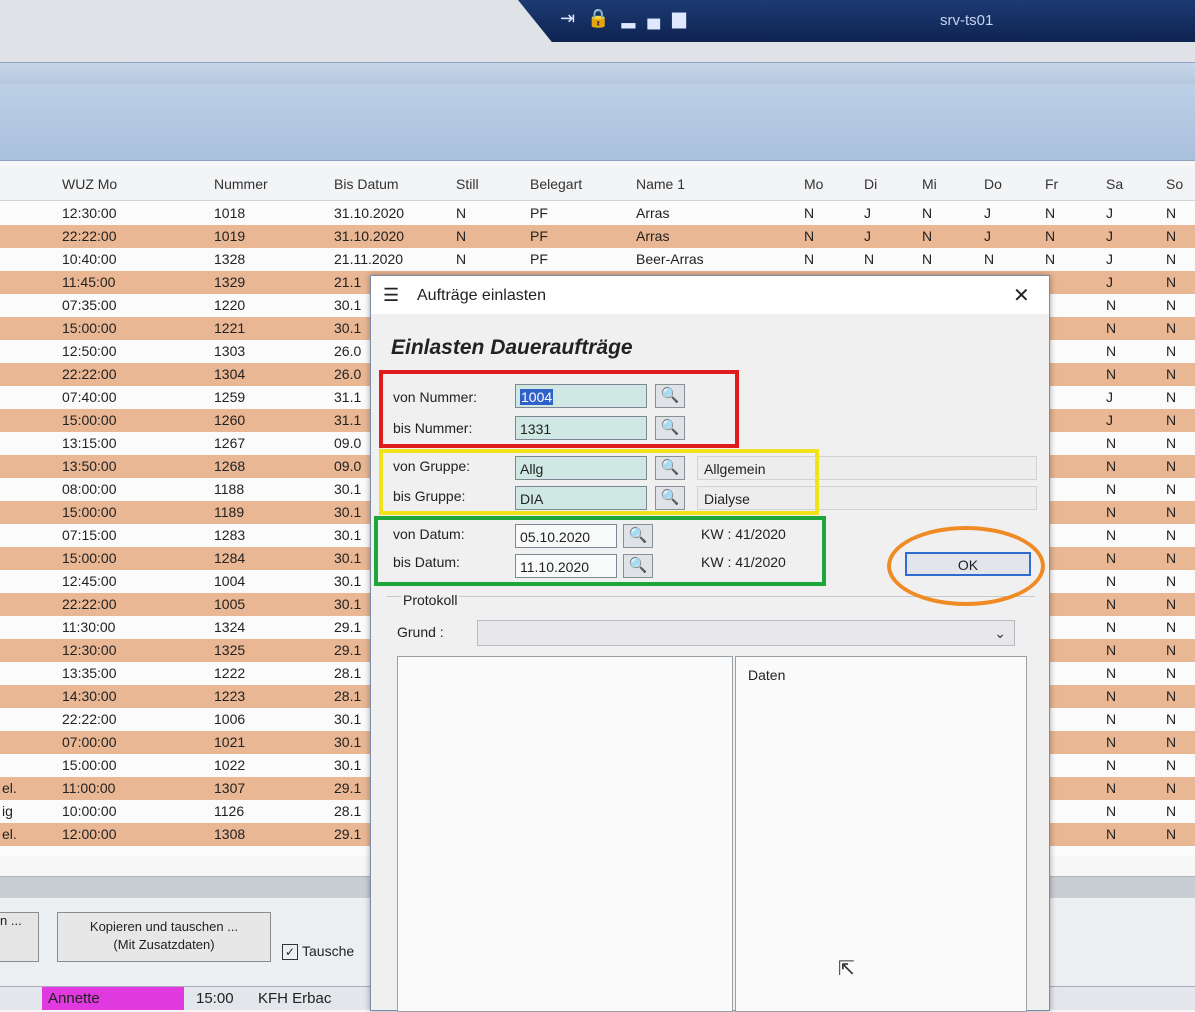 The height and width of the screenshot is (1012, 1195). Describe the element at coordinates (813, 184) in the screenshot. I see `column-header: Mo` at that location.